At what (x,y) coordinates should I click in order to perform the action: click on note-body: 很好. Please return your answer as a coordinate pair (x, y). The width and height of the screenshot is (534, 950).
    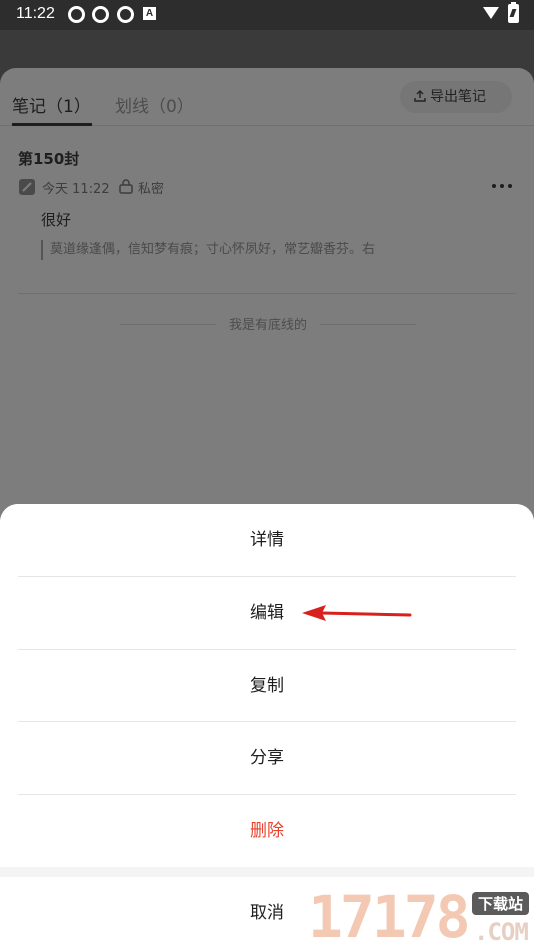
    Looking at the image, I should click on (56, 220).